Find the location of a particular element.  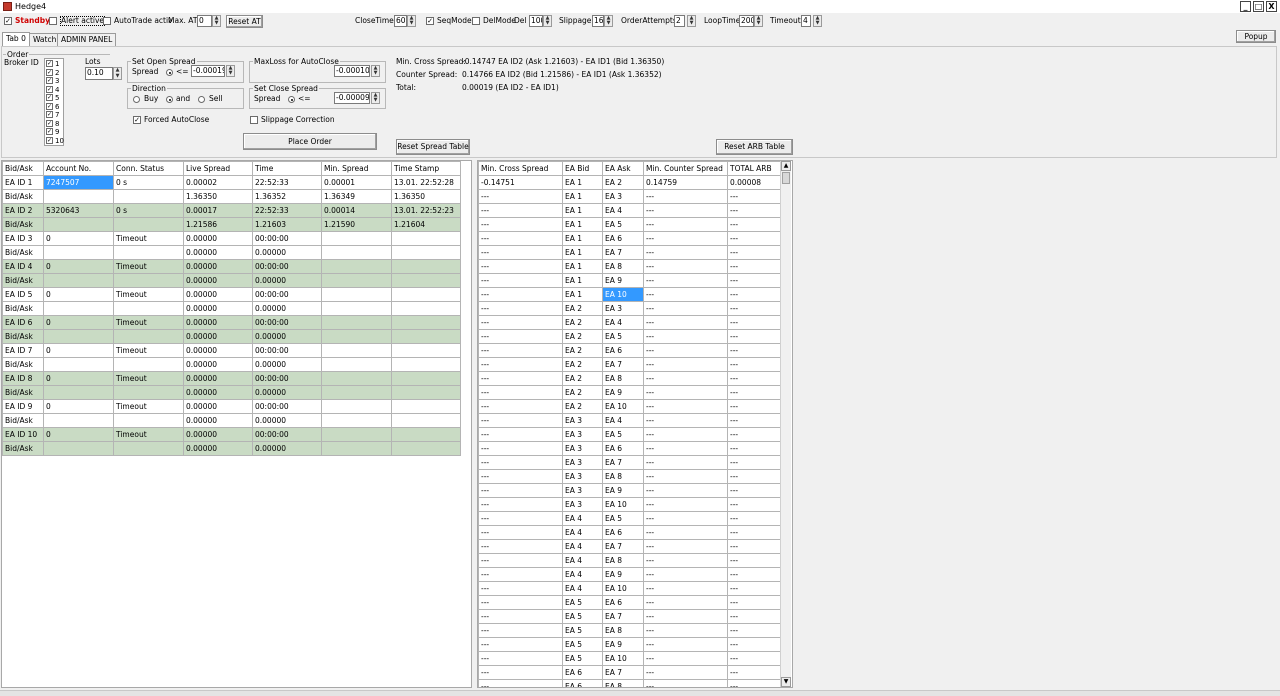

orderattempts-spinner: ▲ ▼ is located at coordinates (691, 21).